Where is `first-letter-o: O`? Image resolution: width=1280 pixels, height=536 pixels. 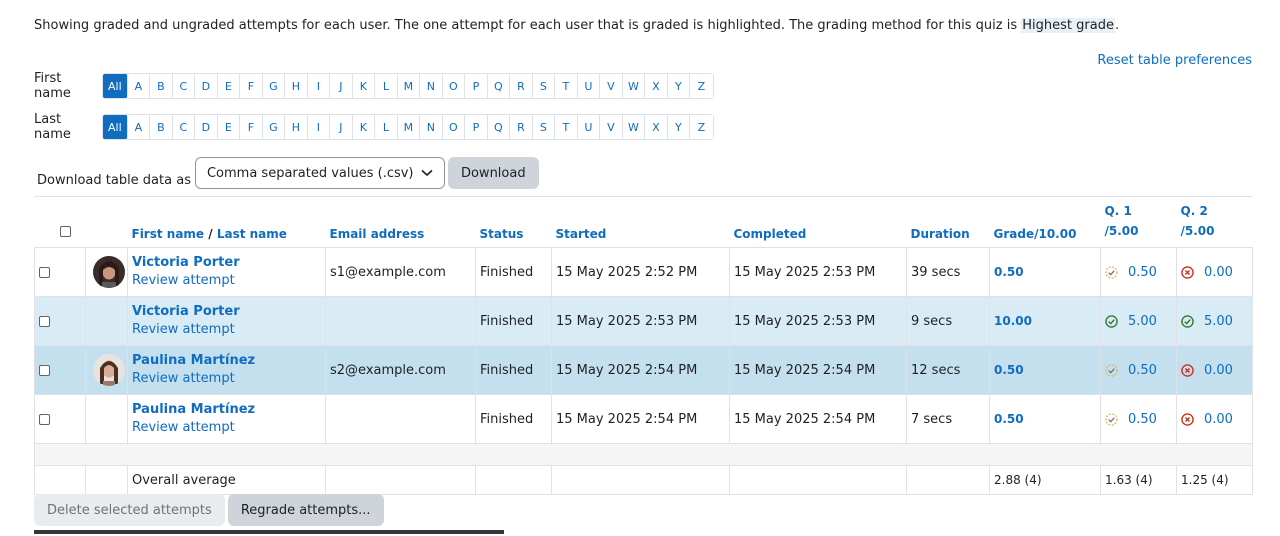 first-letter-o: O is located at coordinates (454, 86).